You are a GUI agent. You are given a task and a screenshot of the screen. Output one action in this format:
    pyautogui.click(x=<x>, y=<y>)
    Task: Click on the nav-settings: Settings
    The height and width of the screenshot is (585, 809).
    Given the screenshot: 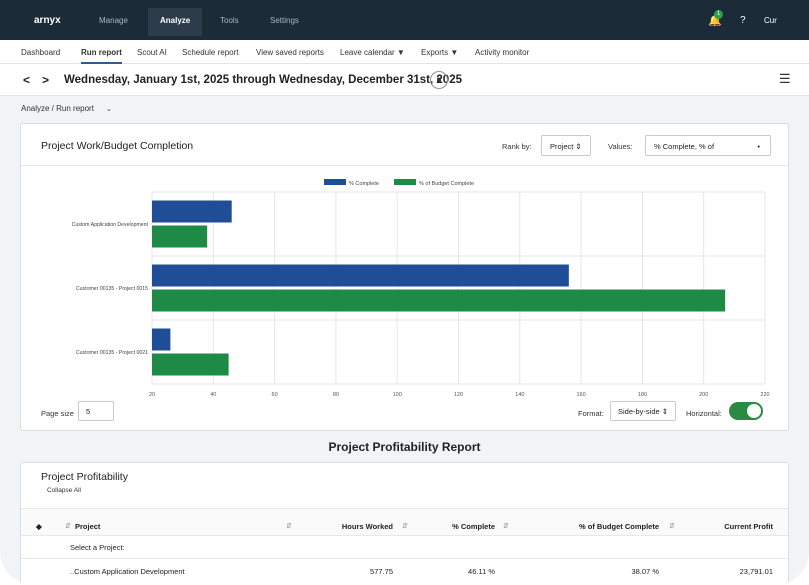 What is the action you would take?
    pyautogui.click(x=284, y=20)
    